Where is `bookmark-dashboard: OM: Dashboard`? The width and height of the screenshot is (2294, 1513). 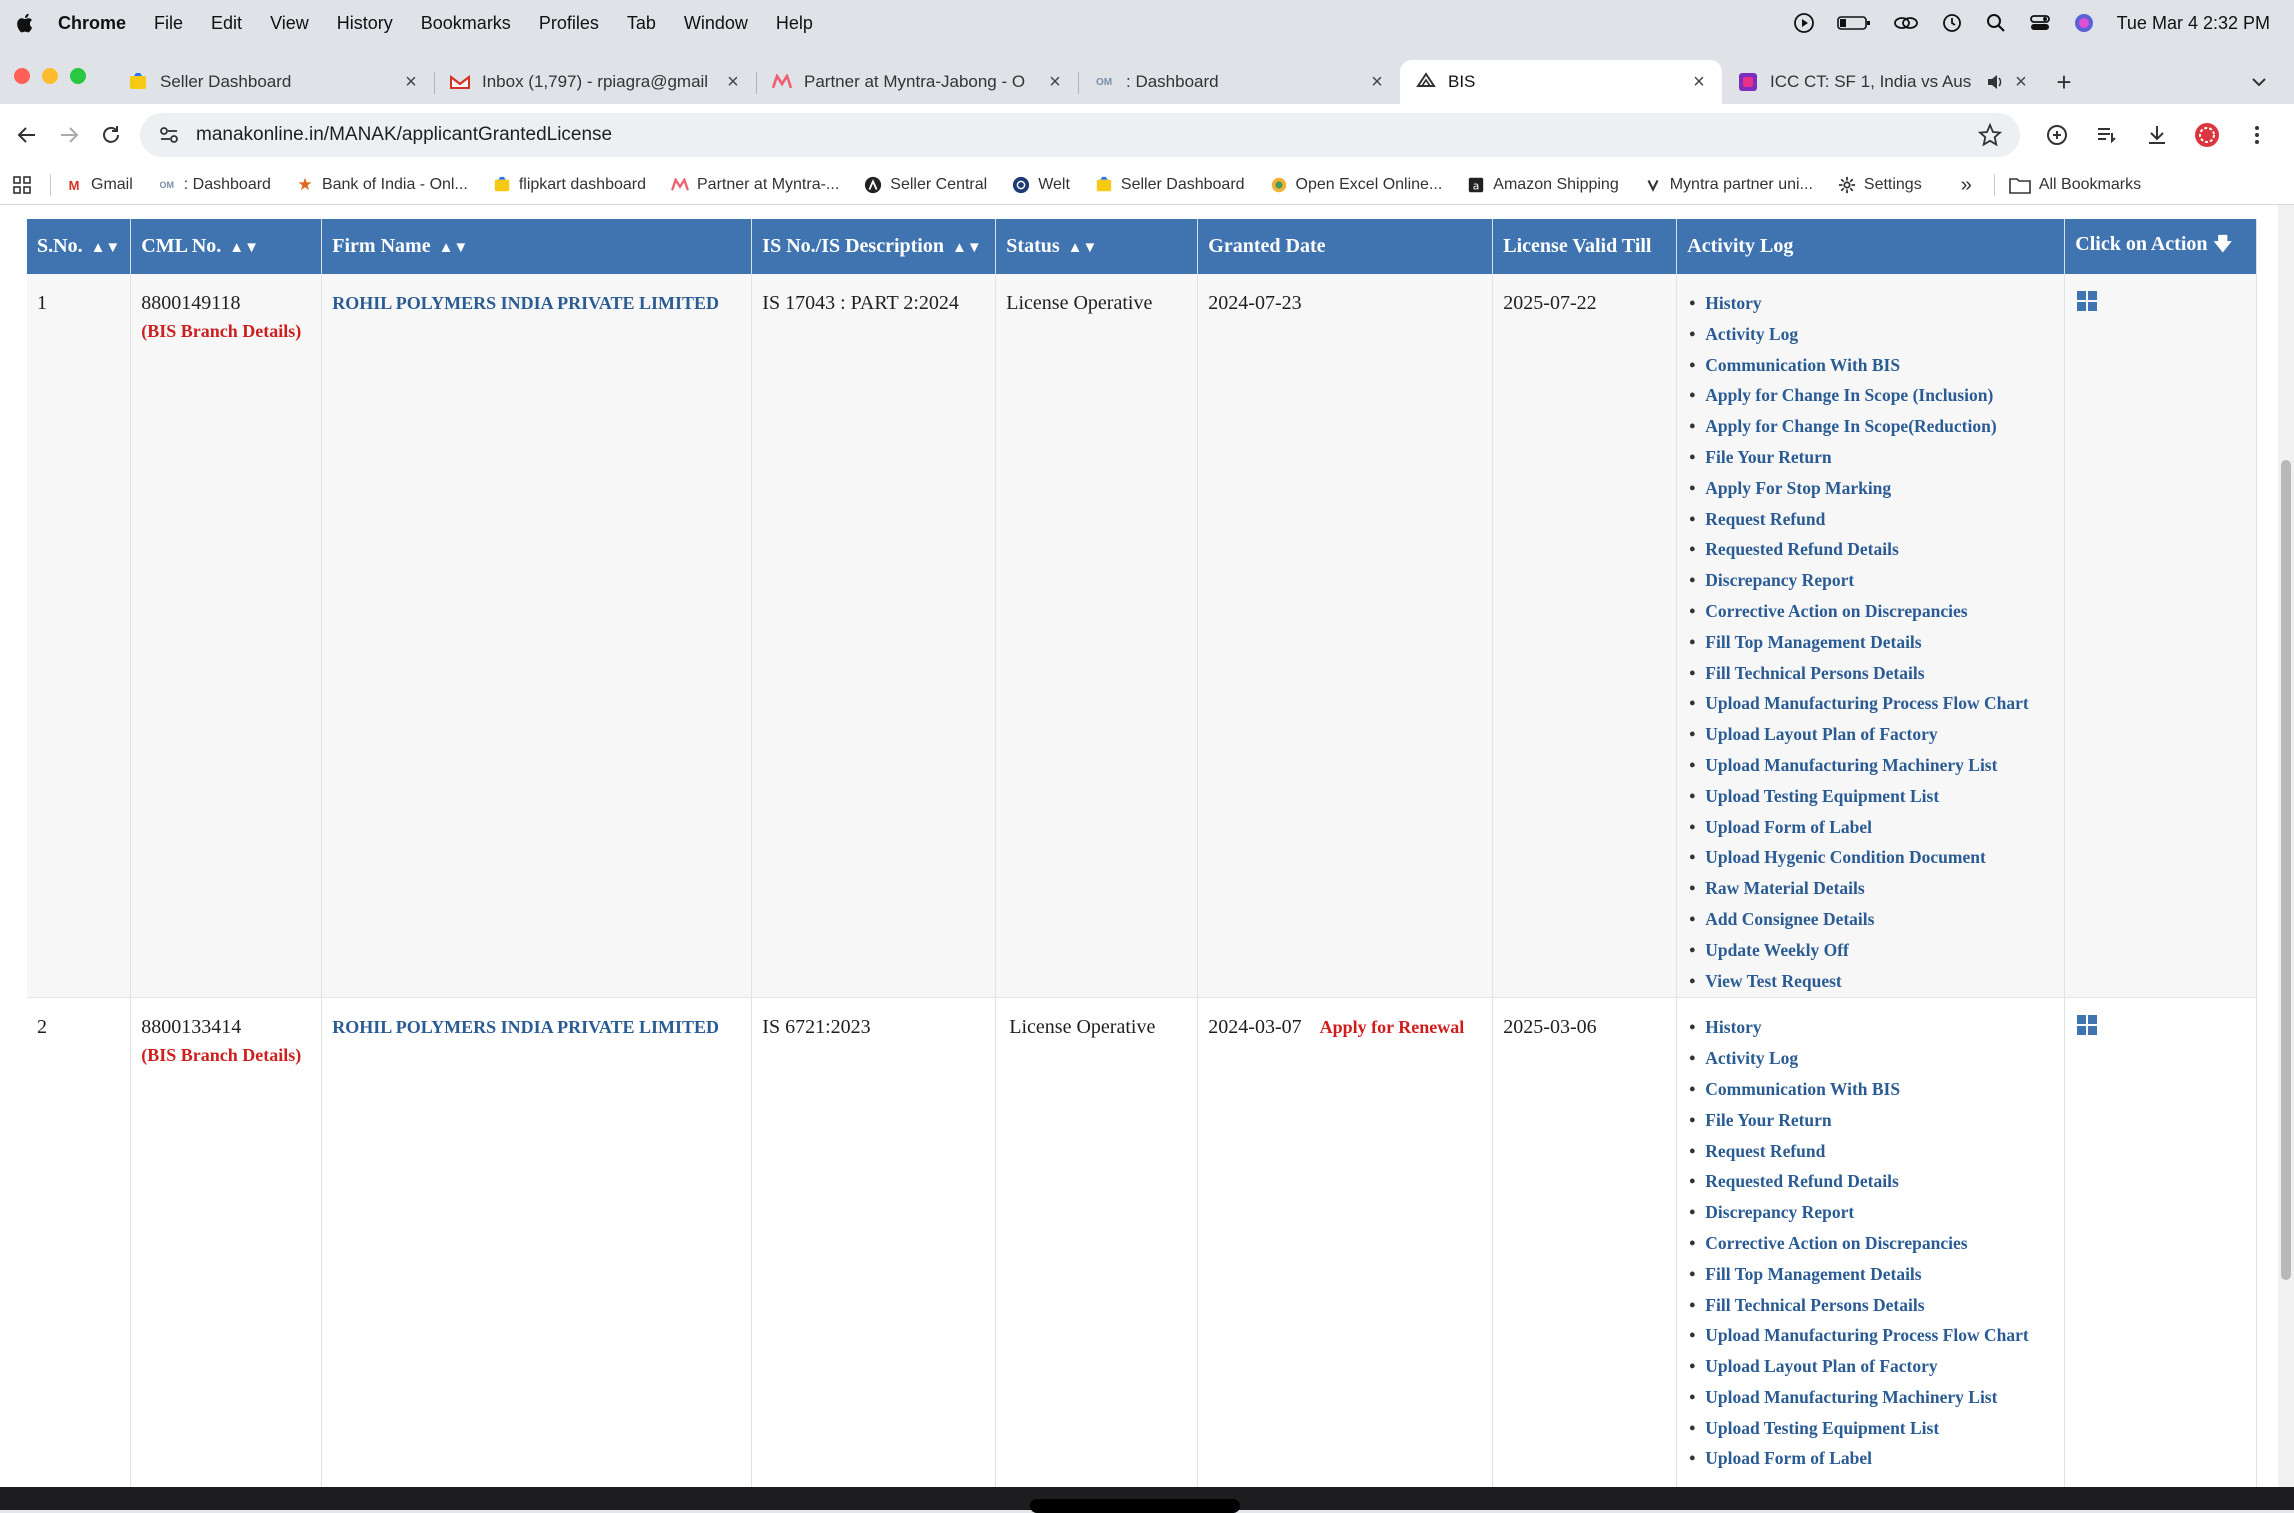
bookmark-dashboard: OM: Dashboard is located at coordinates (214, 185).